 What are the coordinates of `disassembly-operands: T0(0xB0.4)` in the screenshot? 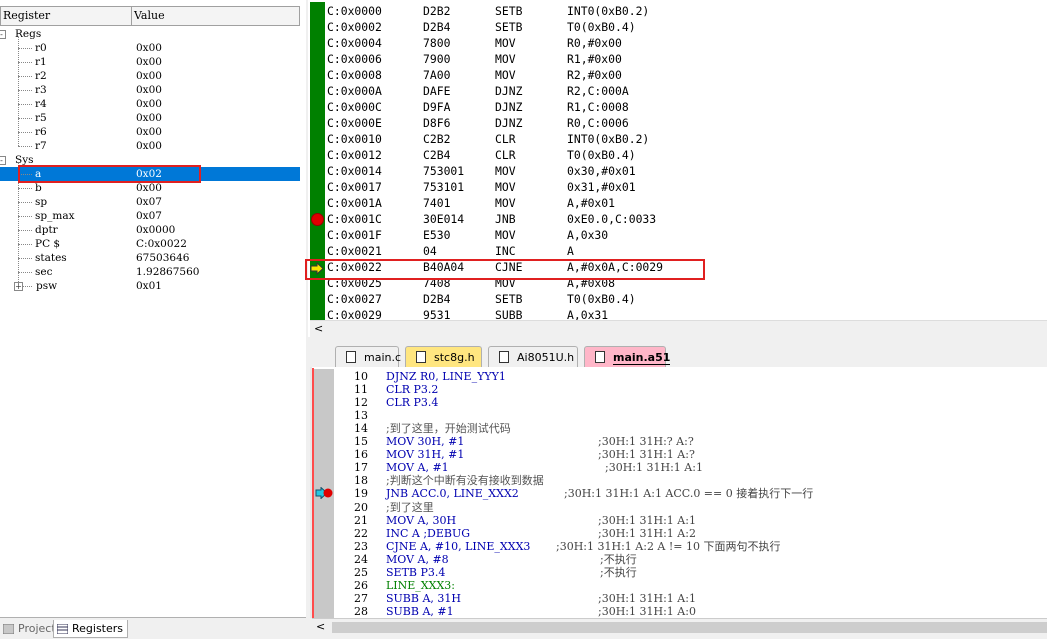 It's located at (601, 299).